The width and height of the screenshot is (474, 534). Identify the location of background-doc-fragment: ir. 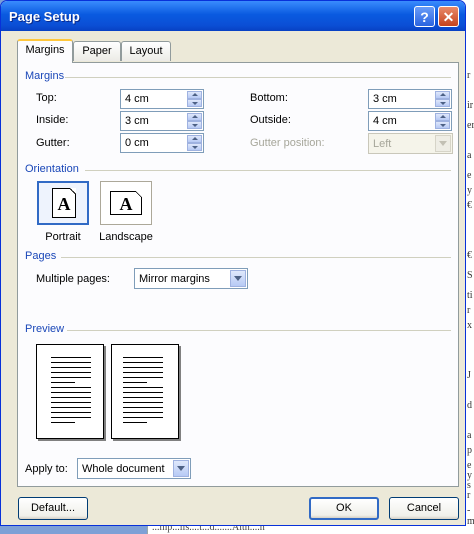
(470, 105).